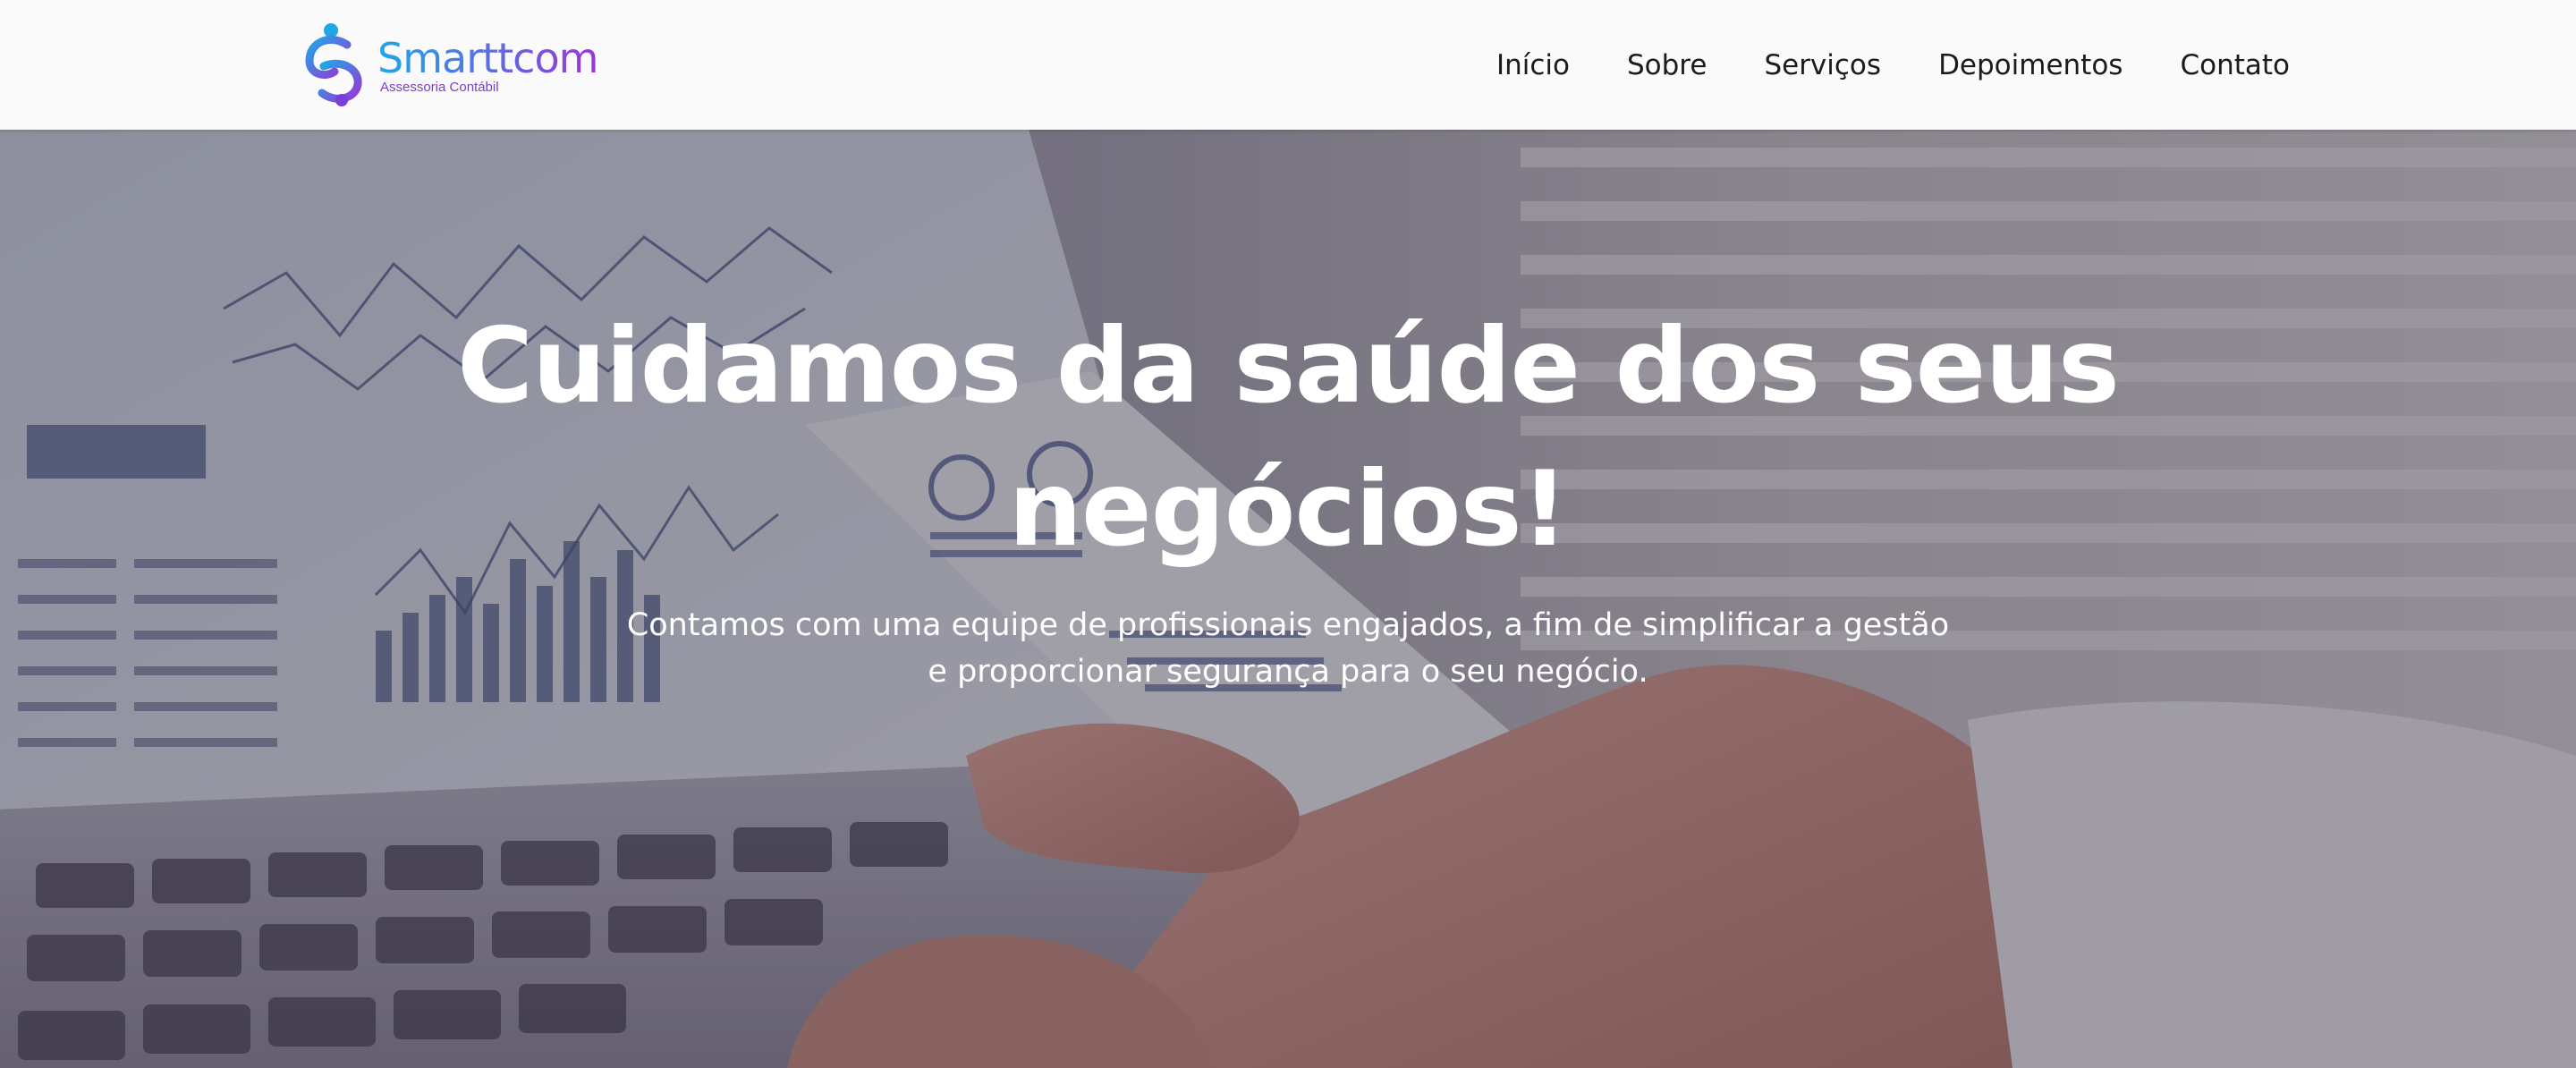  What do you see at coordinates (2030, 65) in the screenshot?
I see `nav-link-depoimentos: Depoimentos` at bounding box center [2030, 65].